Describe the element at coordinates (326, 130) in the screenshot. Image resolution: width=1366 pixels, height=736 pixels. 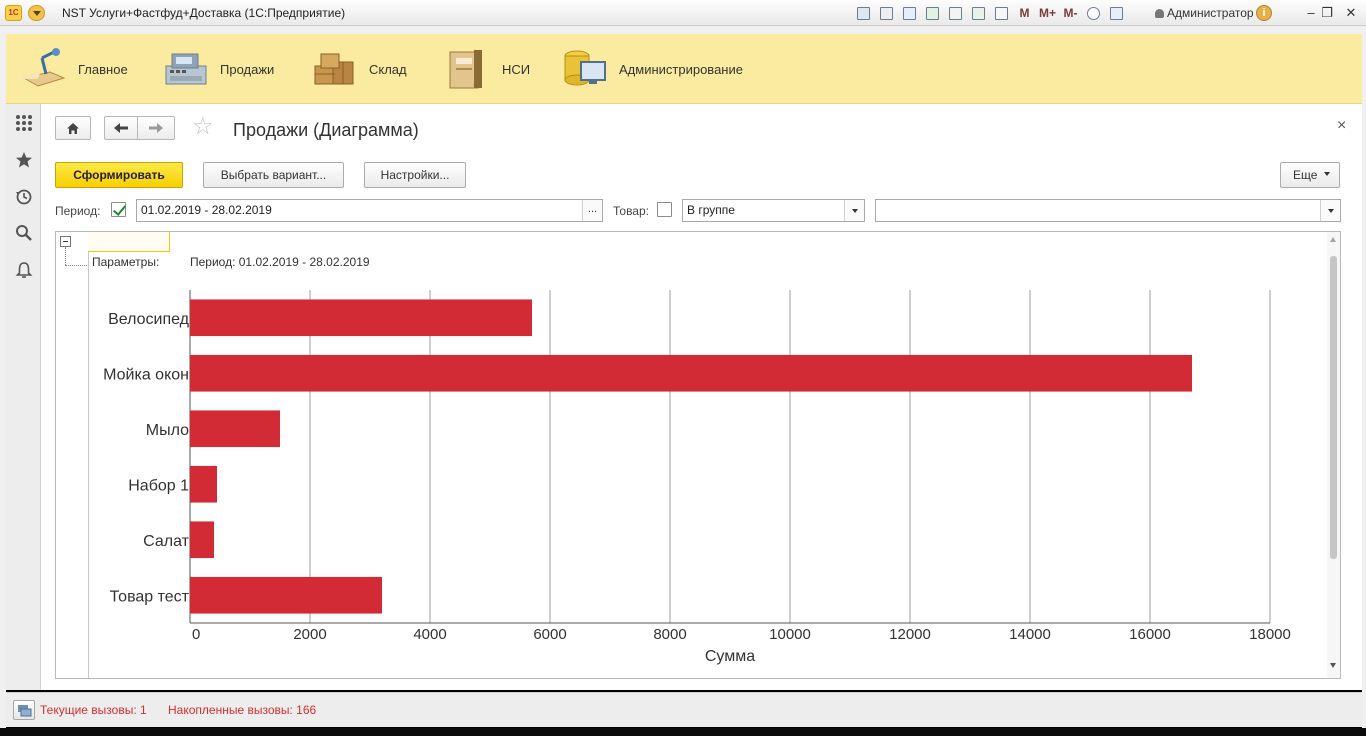
I see `page-title: Продажи (Диаграмма)` at that location.